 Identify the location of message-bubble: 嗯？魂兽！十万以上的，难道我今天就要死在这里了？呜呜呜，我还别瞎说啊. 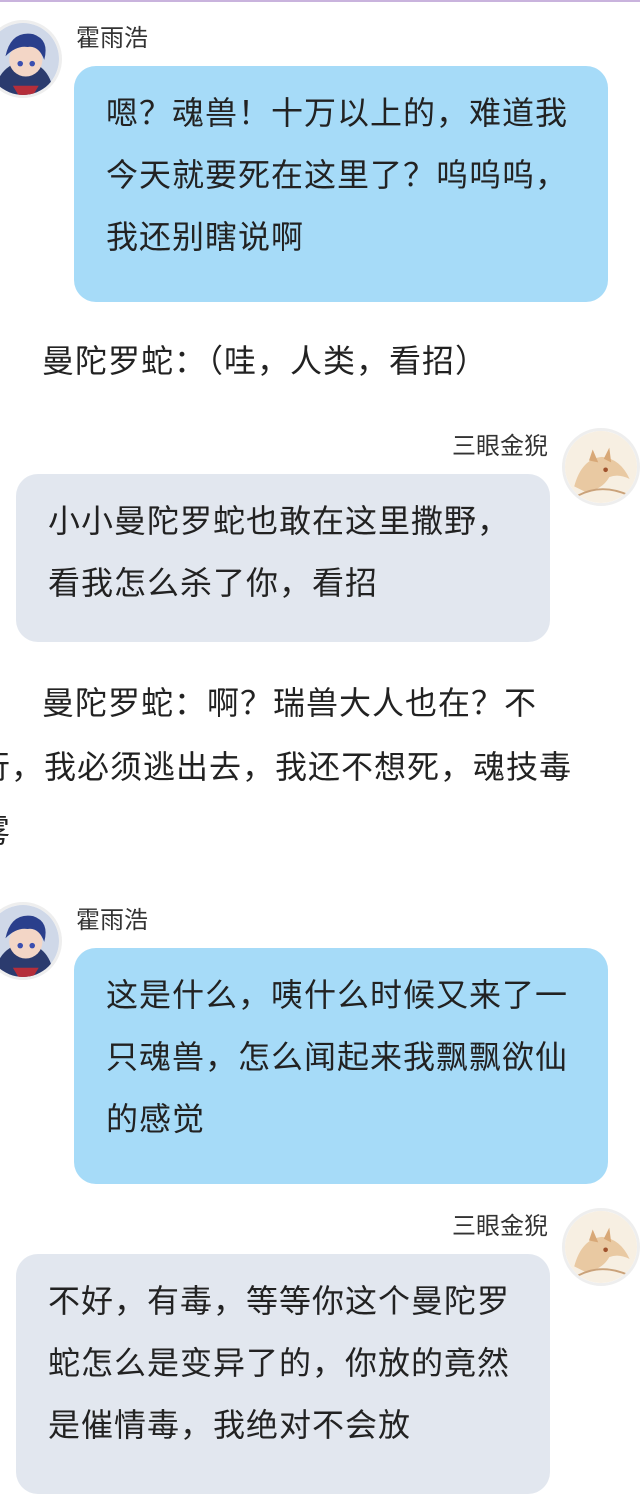
(341, 184).